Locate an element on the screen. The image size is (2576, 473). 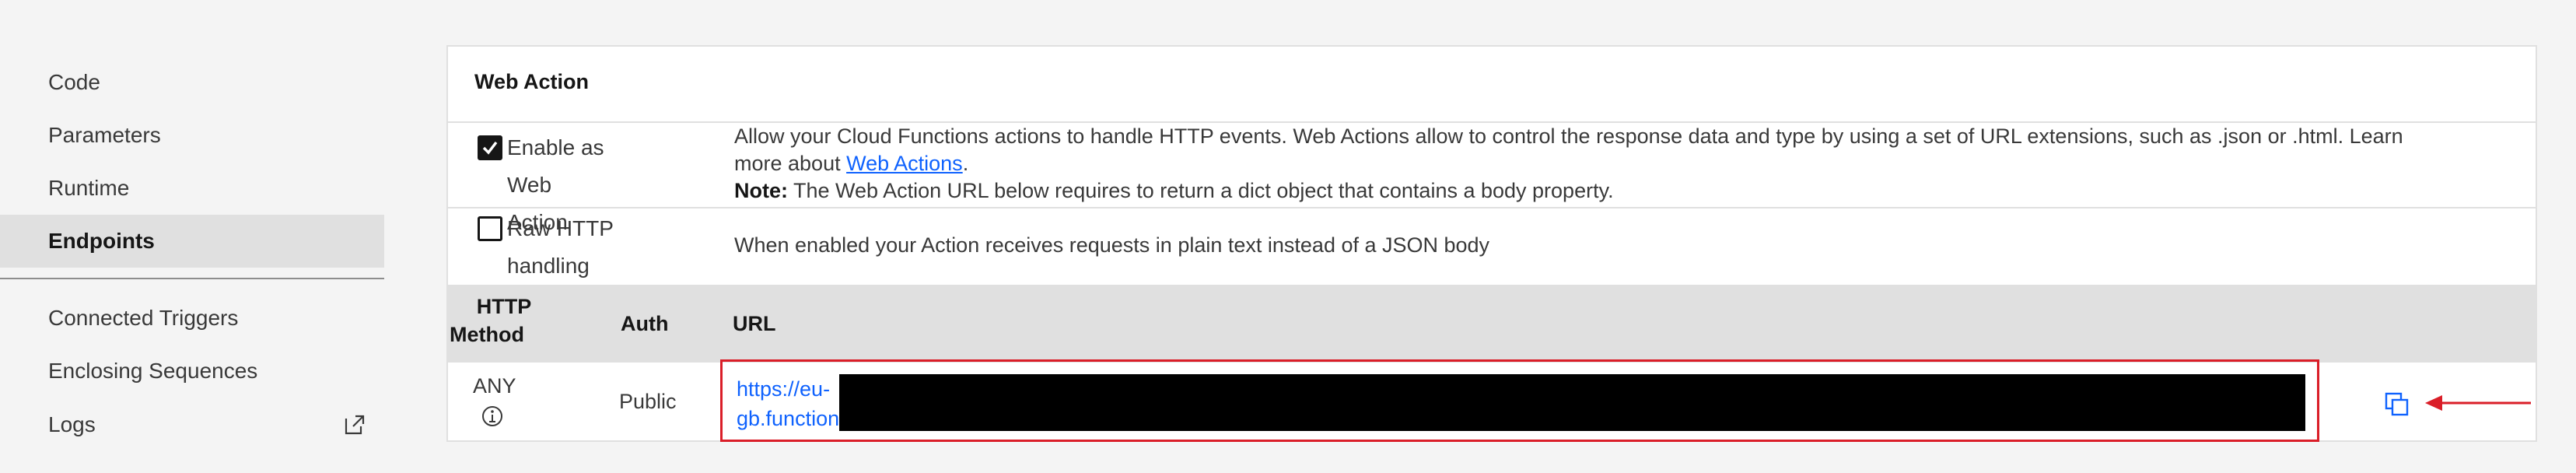
row-auth: Public is located at coordinates (648, 401).